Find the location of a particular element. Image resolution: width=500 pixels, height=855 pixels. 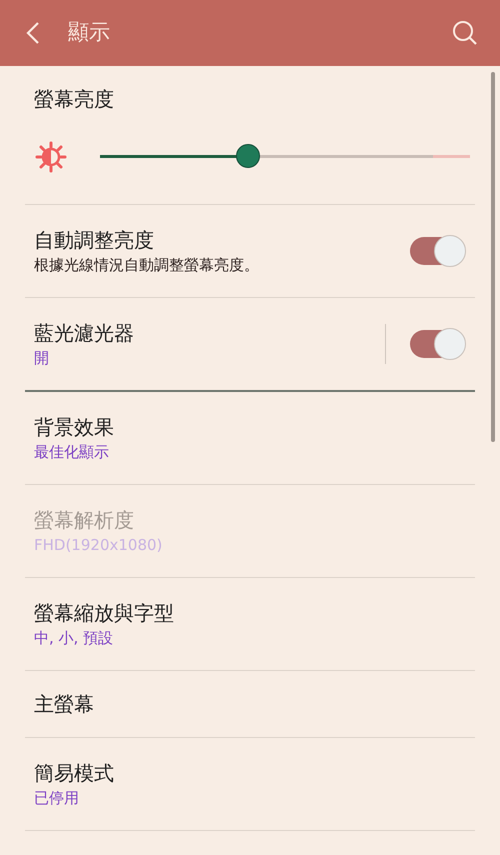

setting-title: 螢幕解析度 is located at coordinates (84, 519).